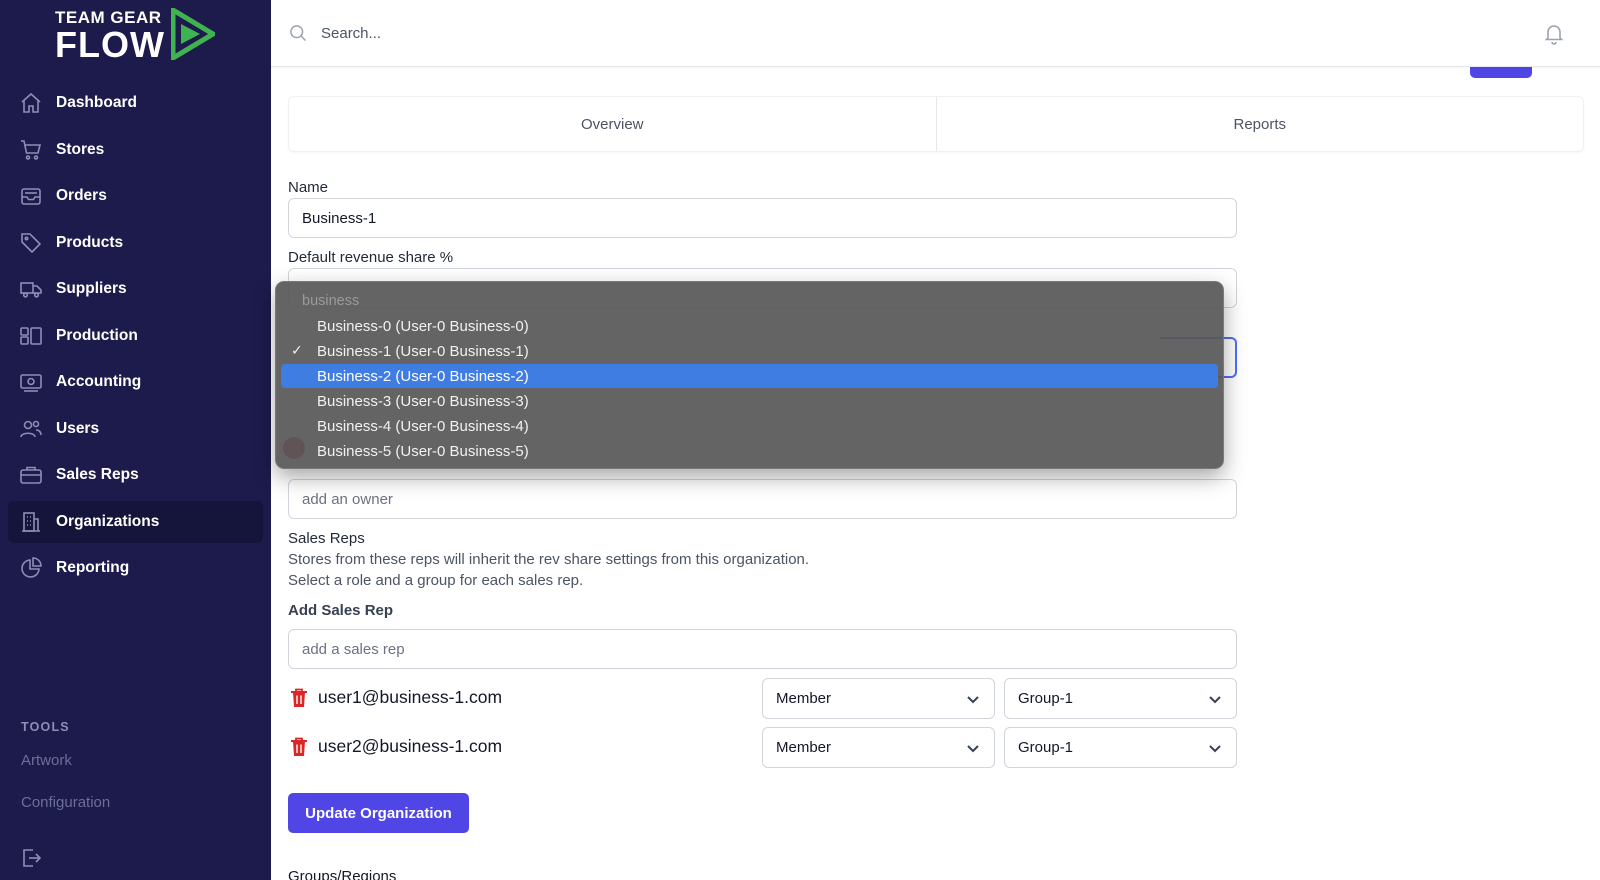 Image resolution: width=1600 pixels, height=880 pixels. Describe the element at coordinates (410, 746) in the screenshot. I see `sales-rep-email: user2@business-1.com` at that location.